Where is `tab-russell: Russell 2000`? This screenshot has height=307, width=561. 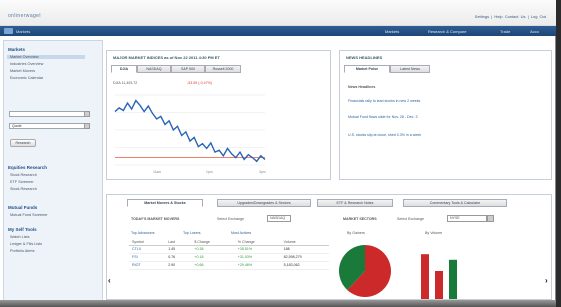 tab-russell: Russell 2000 is located at coordinates (223, 69).